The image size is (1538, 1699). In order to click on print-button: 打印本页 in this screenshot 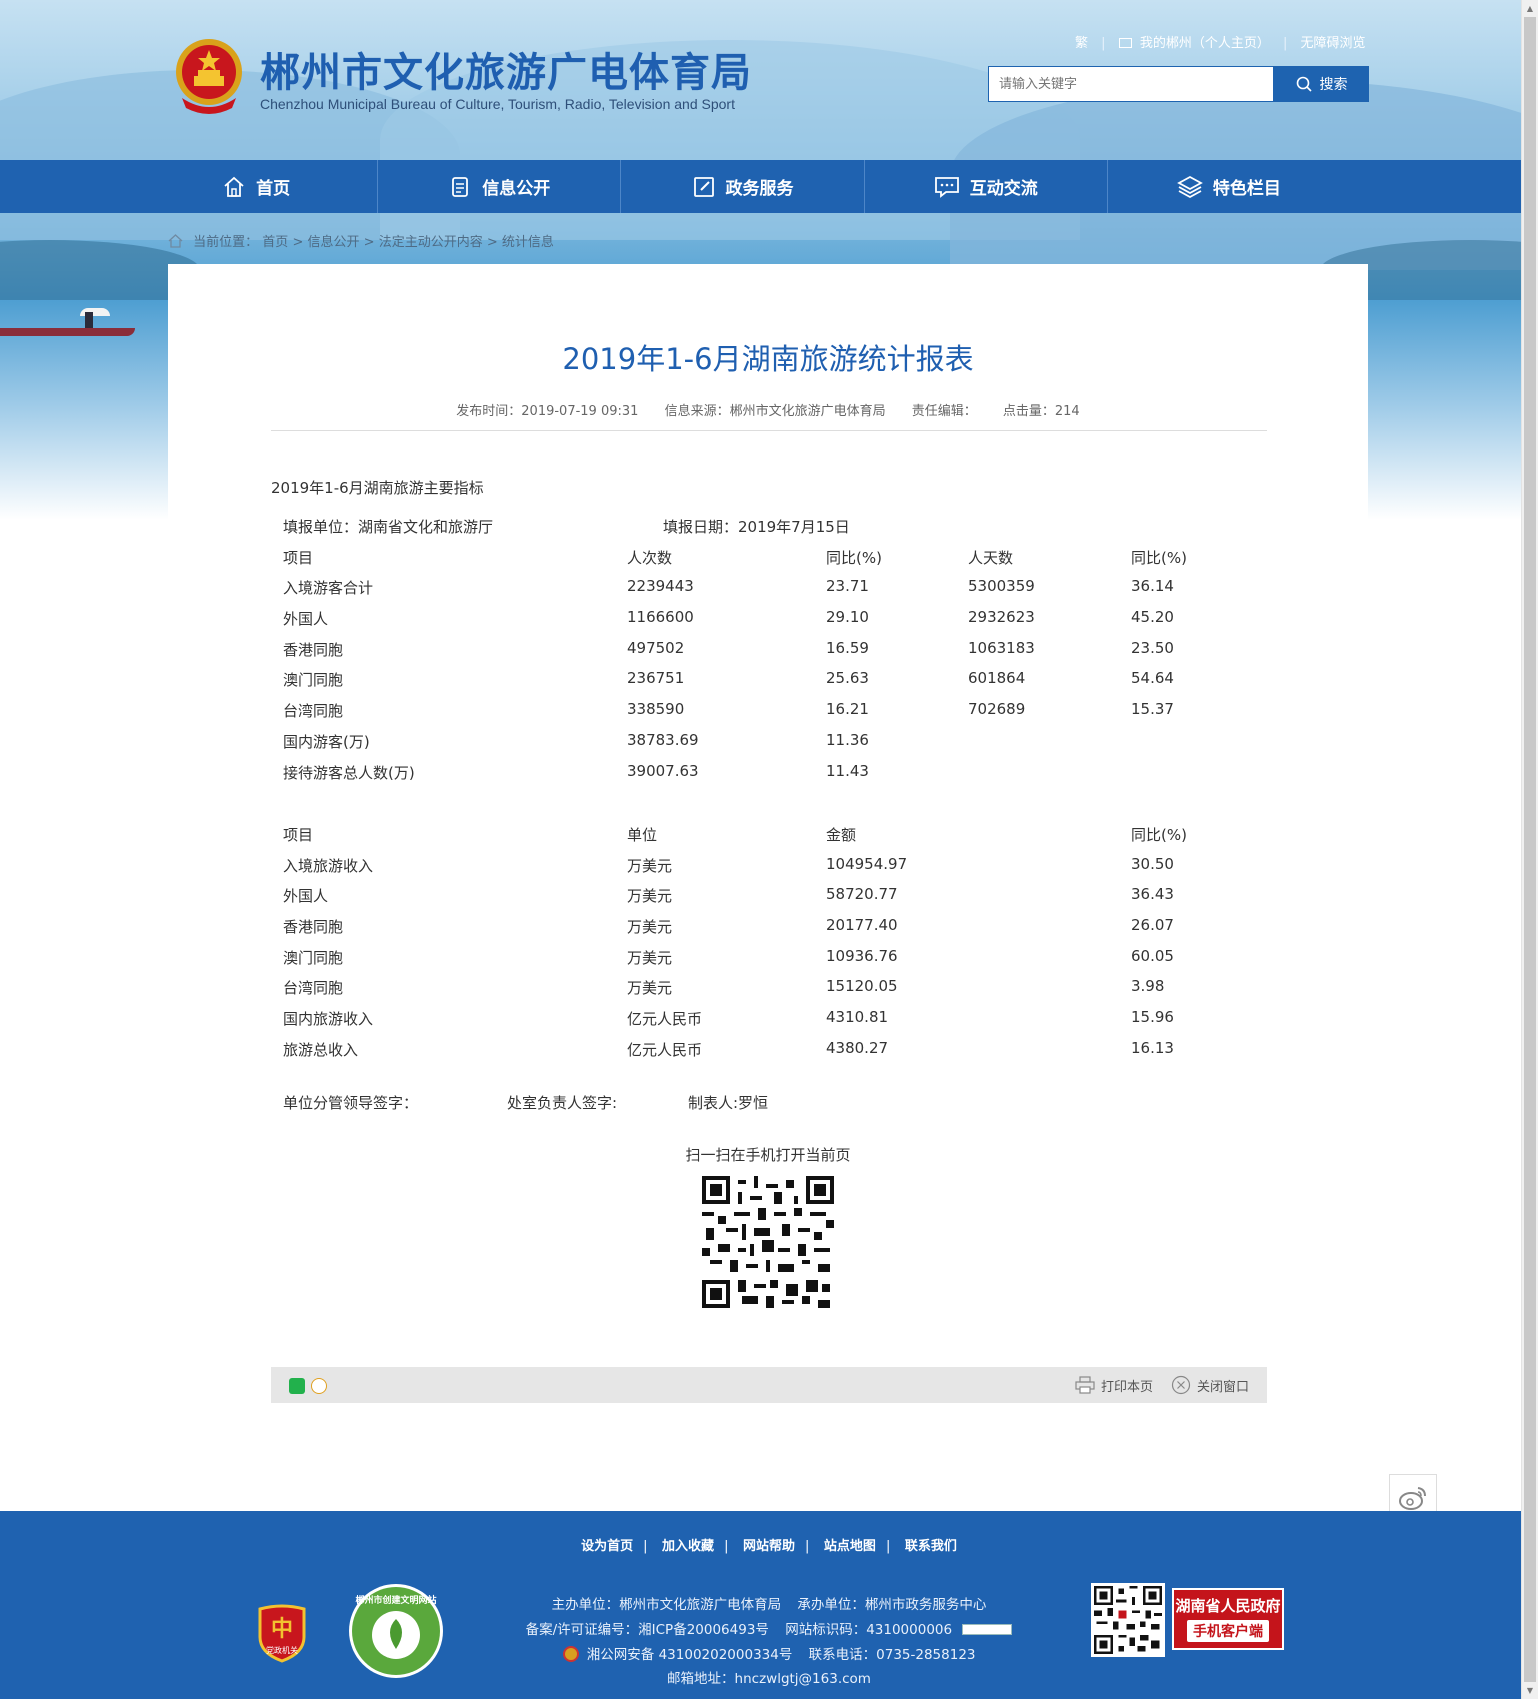, I will do `click(1114, 1385)`.